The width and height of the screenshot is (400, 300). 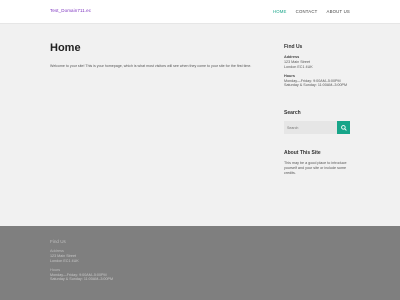 What do you see at coordinates (302, 153) in the screenshot?
I see `about-title: About This Site` at bounding box center [302, 153].